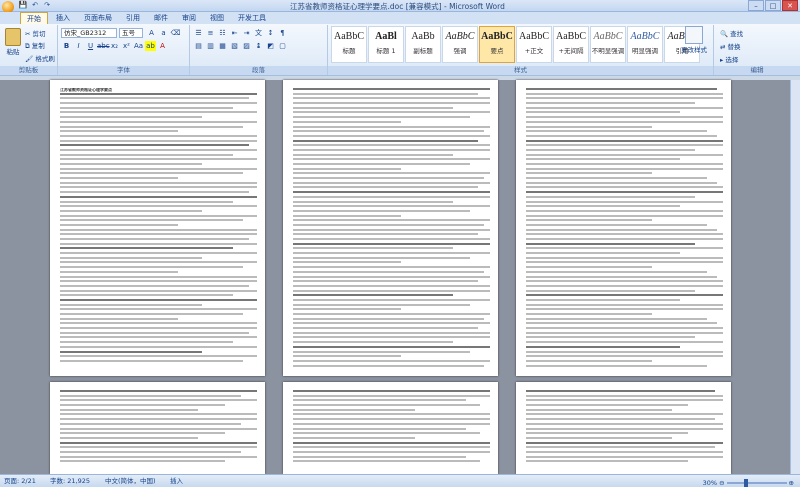 The width and height of the screenshot is (800, 489). I want to click on style-subtle-emphasis: AaBbC 不明显强调, so click(608, 44).